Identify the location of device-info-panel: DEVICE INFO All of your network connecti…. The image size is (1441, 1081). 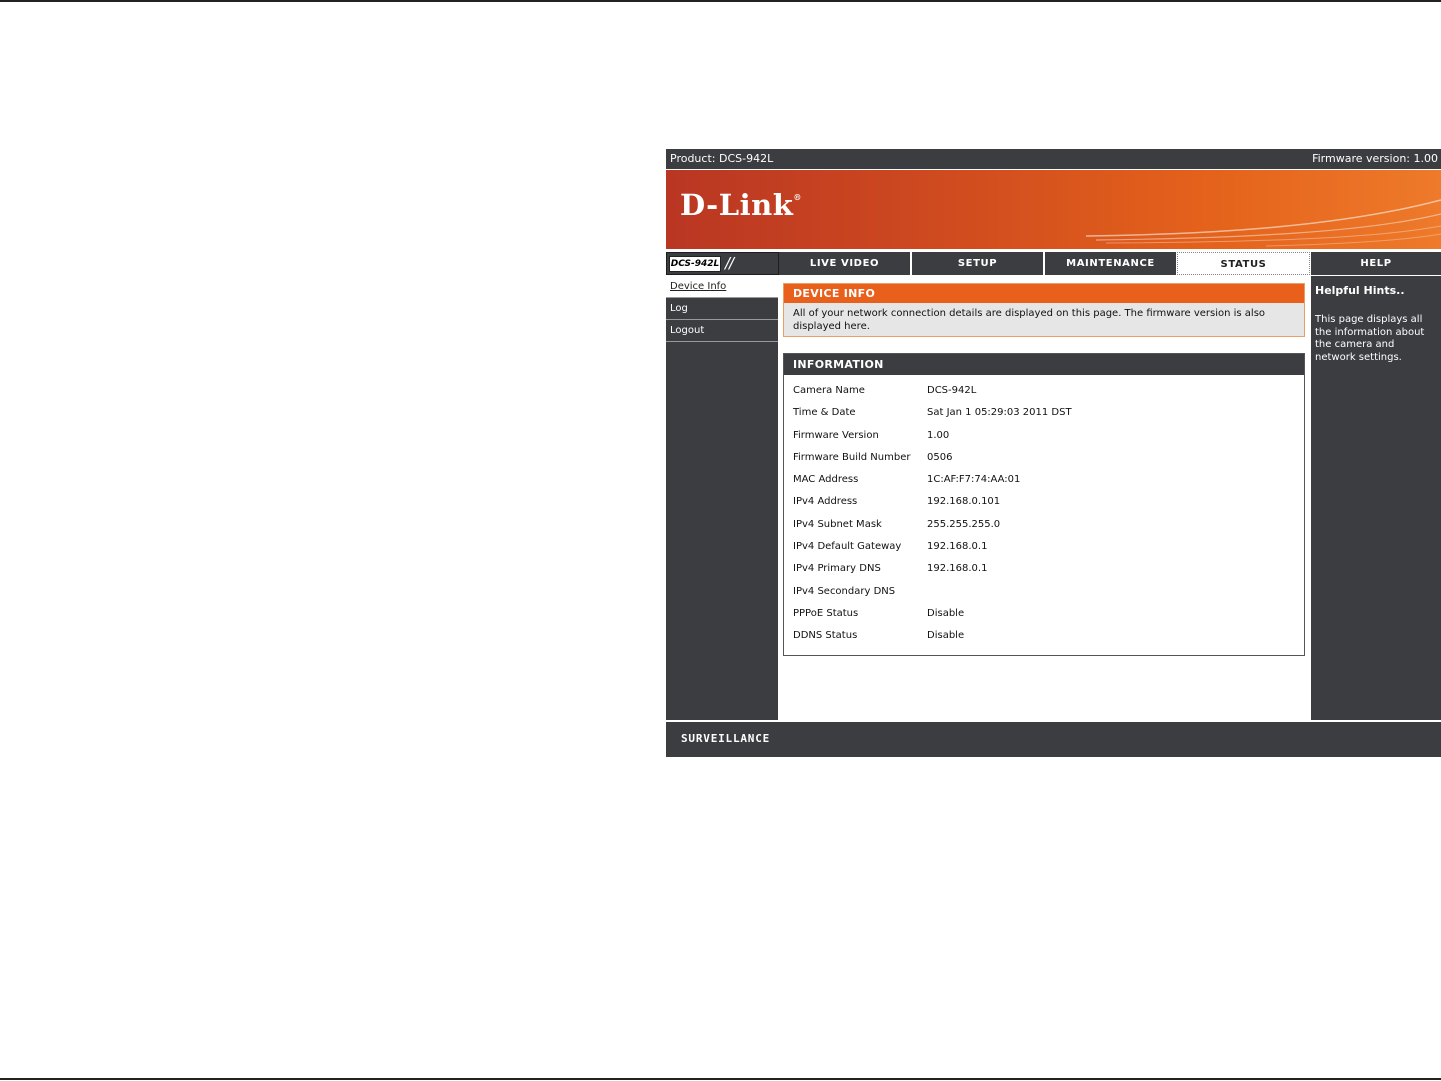
(1044, 310).